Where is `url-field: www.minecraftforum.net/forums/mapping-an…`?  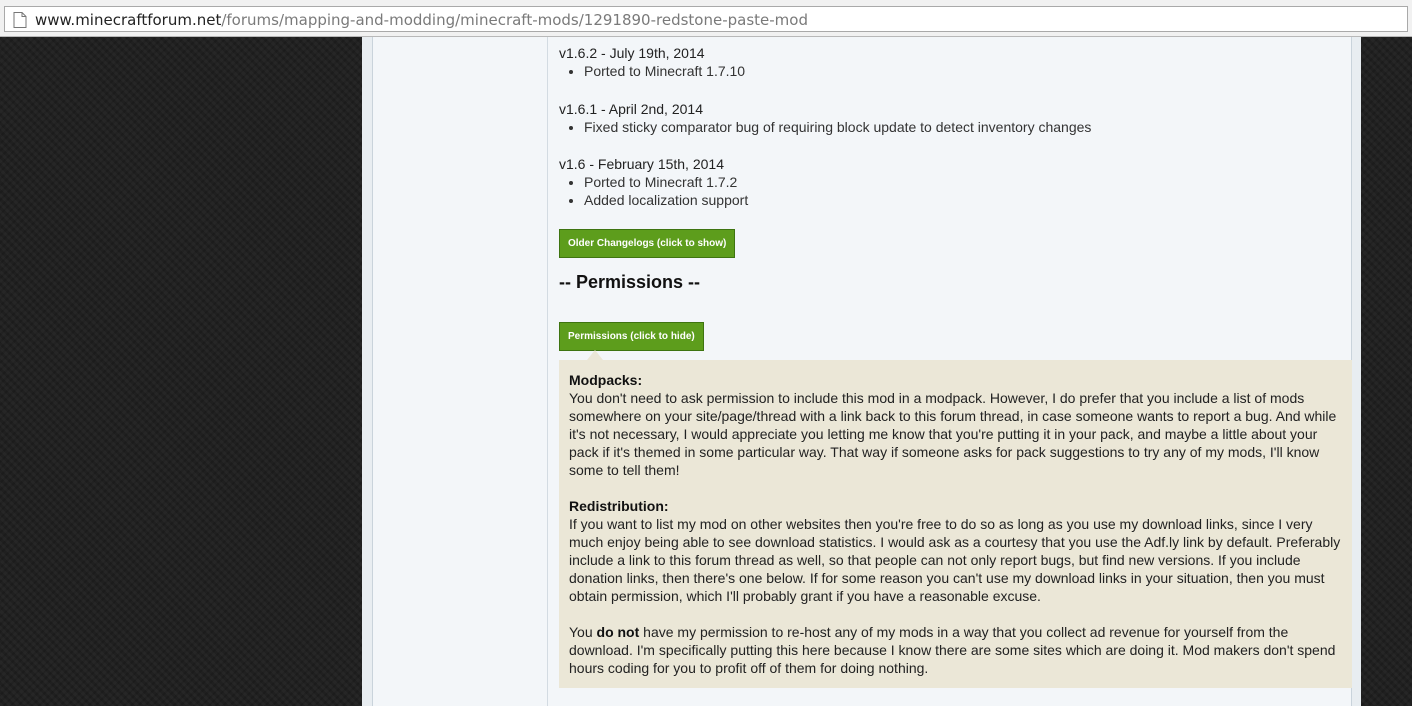
url-field: www.minecraftforum.net/forums/mapping-an… is located at coordinates (706, 19).